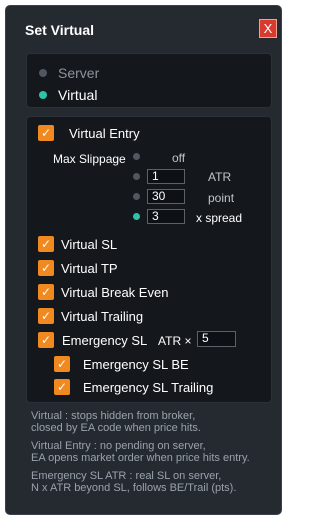 The width and height of the screenshot is (320, 524). Describe the element at coordinates (46, 133) in the screenshot. I see `virtual-entry-checkbox: ✓` at that location.